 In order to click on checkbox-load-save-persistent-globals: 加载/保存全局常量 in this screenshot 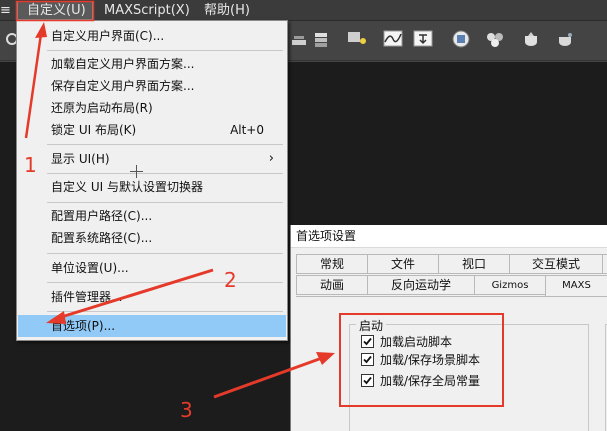, I will do `click(420, 382)`.